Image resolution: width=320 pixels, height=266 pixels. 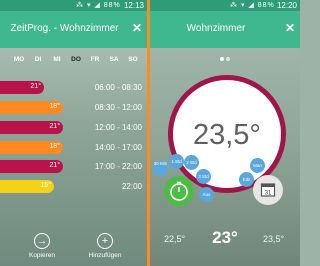 I want to click on chip-label: 2 Std, so click(x=191, y=162).